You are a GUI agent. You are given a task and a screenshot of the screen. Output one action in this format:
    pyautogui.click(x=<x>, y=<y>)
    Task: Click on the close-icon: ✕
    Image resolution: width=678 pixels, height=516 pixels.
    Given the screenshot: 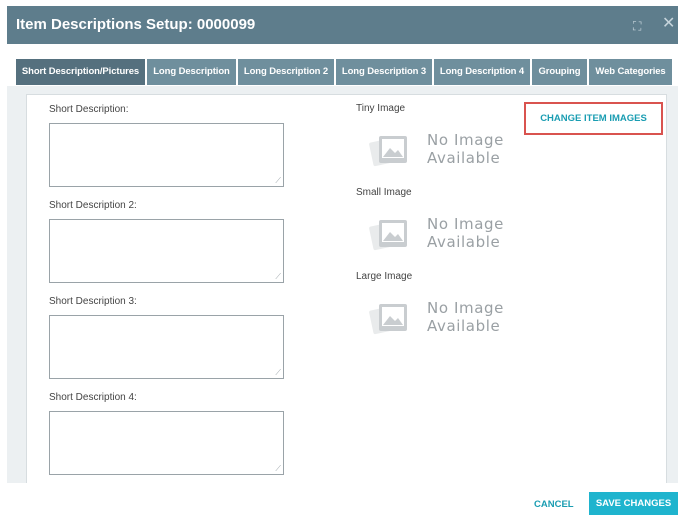 What is the action you would take?
    pyautogui.click(x=668, y=24)
    